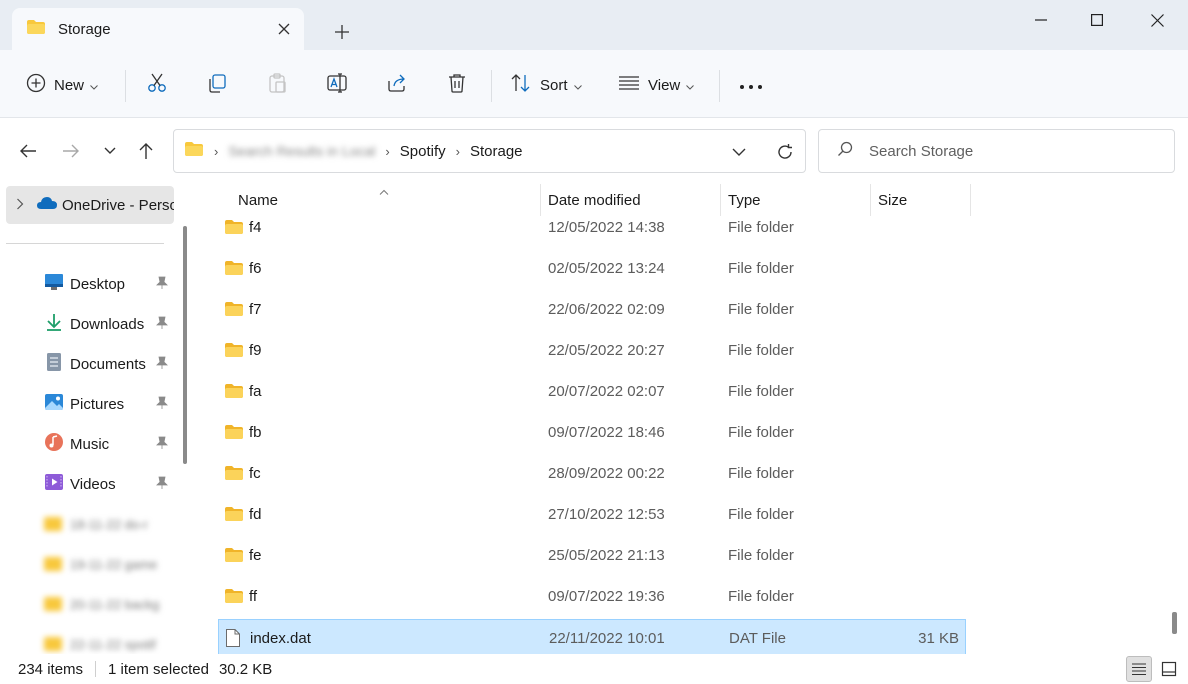 The image size is (1188, 684). I want to click on more-options-button, so click(751, 85).